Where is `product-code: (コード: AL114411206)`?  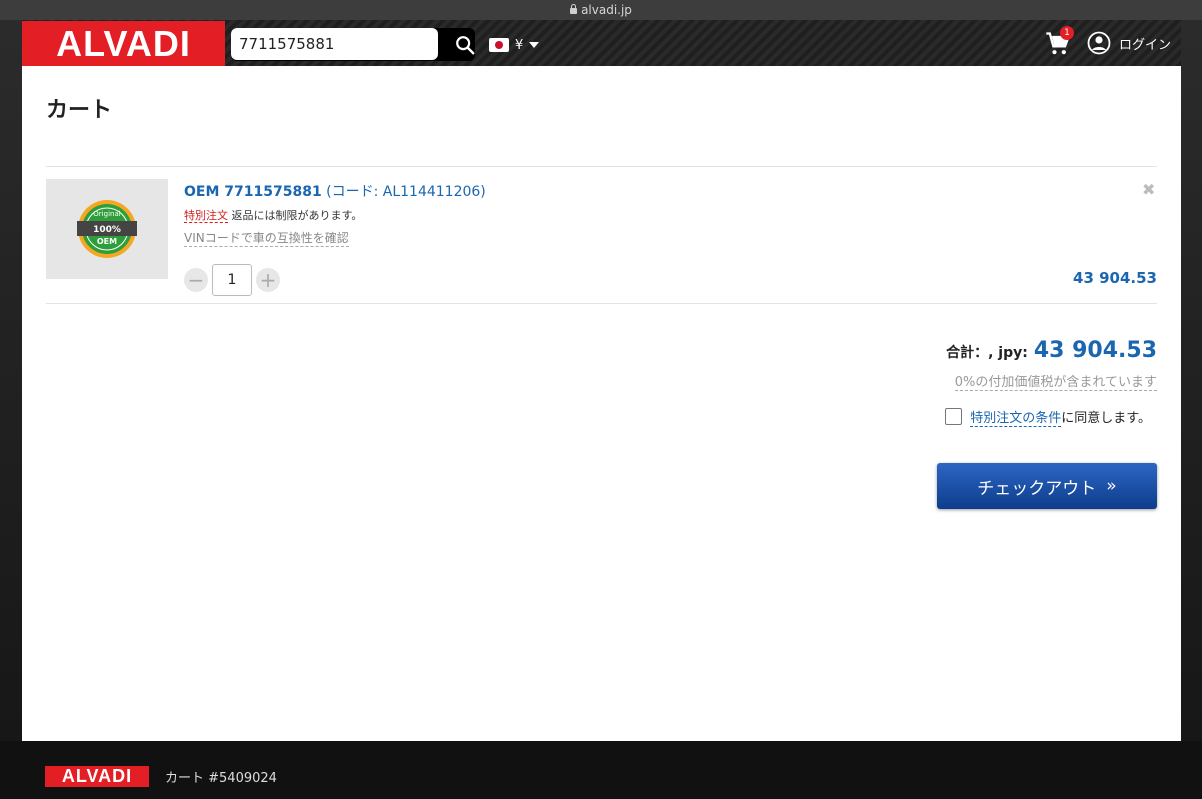 product-code: (コード: AL114411206) is located at coordinates (403, 192).